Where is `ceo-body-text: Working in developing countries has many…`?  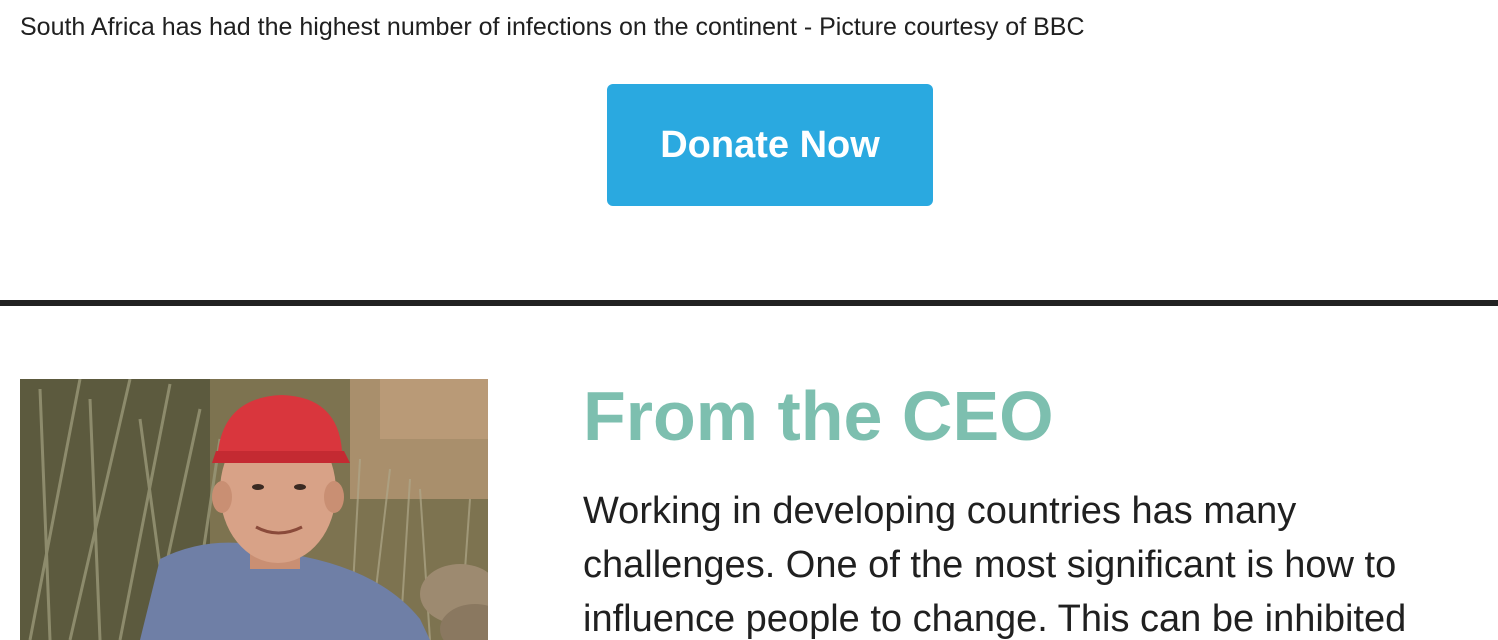 ceo-body-text: Working in developing countries has many… is located at coordinates (1040, 562).